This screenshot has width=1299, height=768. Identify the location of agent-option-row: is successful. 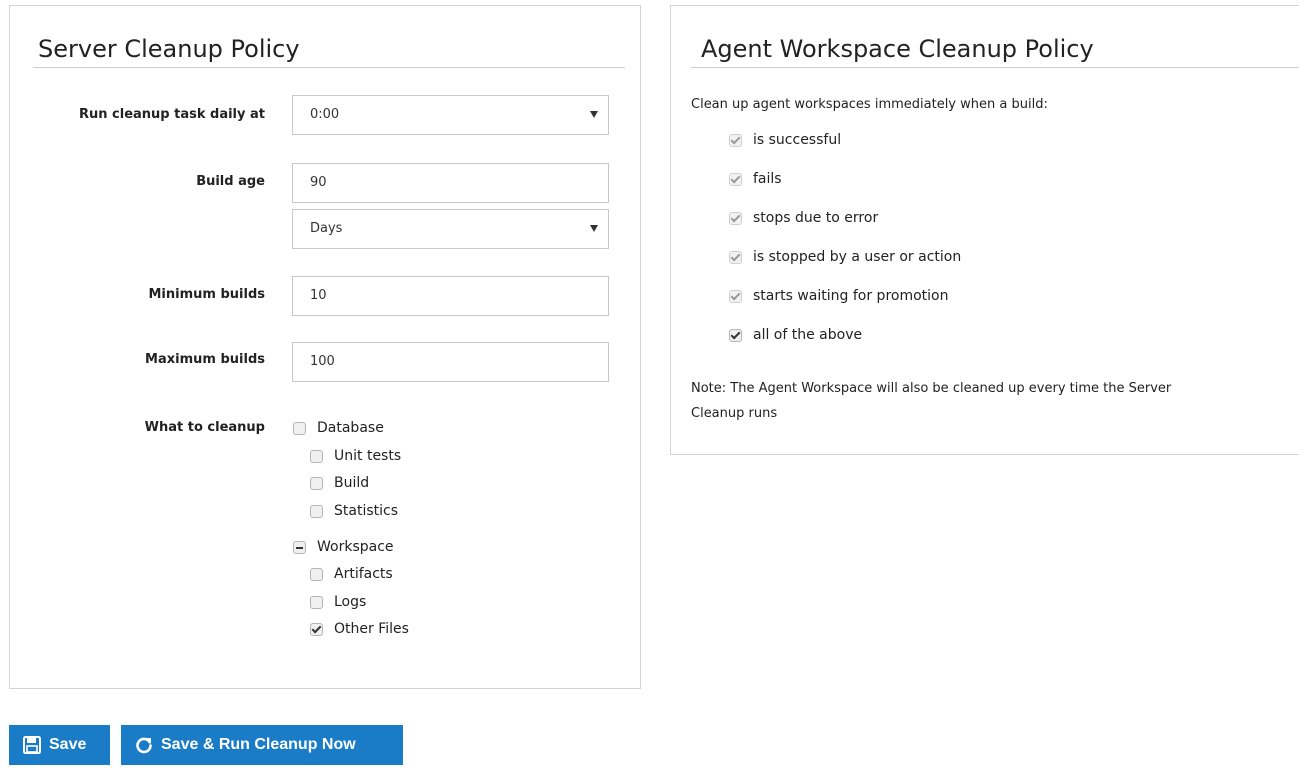
(785, 140).